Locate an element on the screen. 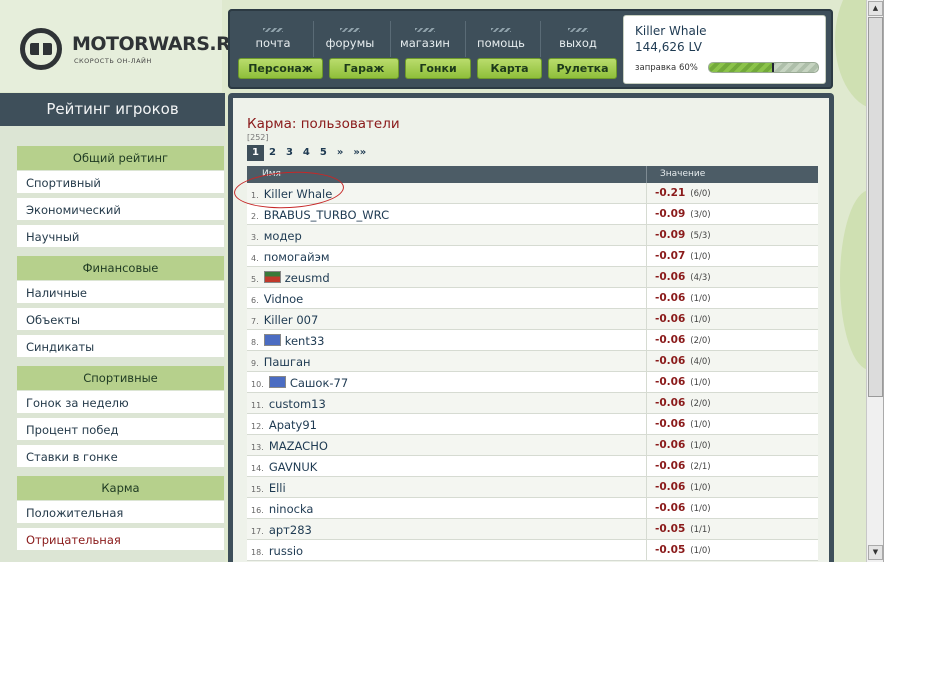  nav-link-logout: выход is located at coordinates (578, 39).